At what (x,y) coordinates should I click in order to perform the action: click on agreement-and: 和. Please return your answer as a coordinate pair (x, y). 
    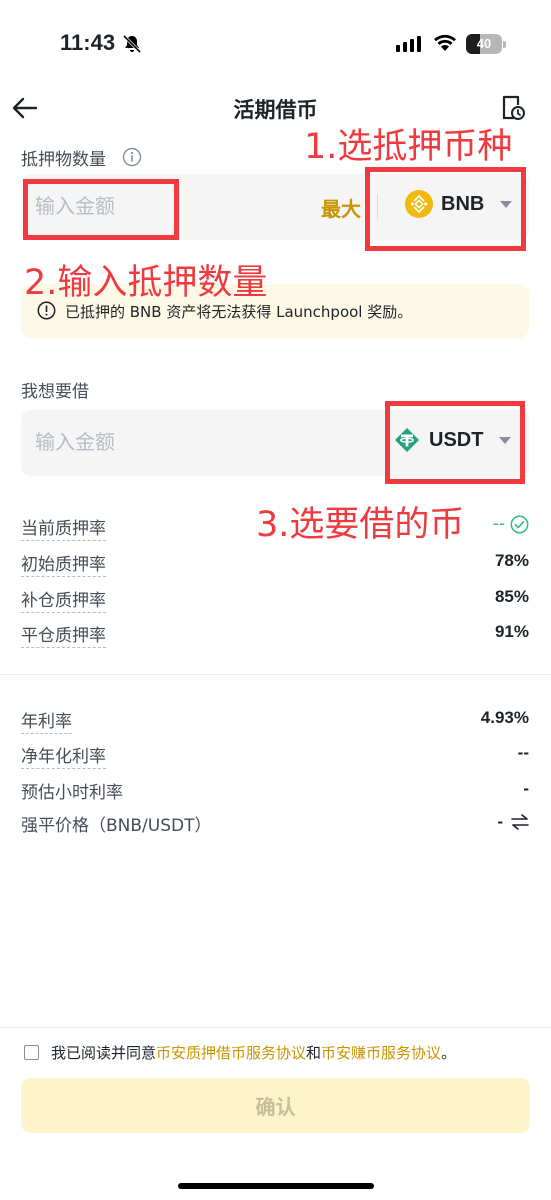
    Looking at the image, I should click on (314, 1053).